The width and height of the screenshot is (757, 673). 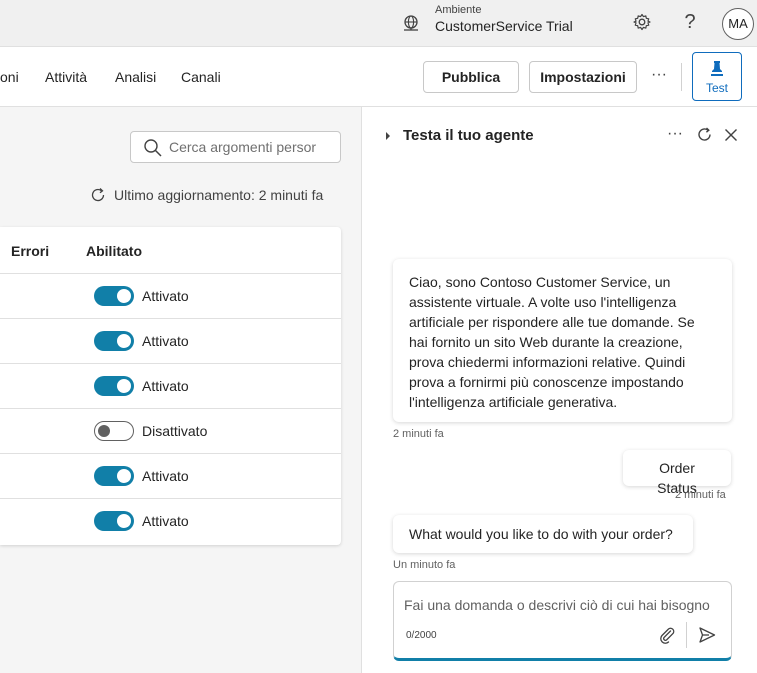 I want to click on help-icon: ?, so click(x=690, y=22).